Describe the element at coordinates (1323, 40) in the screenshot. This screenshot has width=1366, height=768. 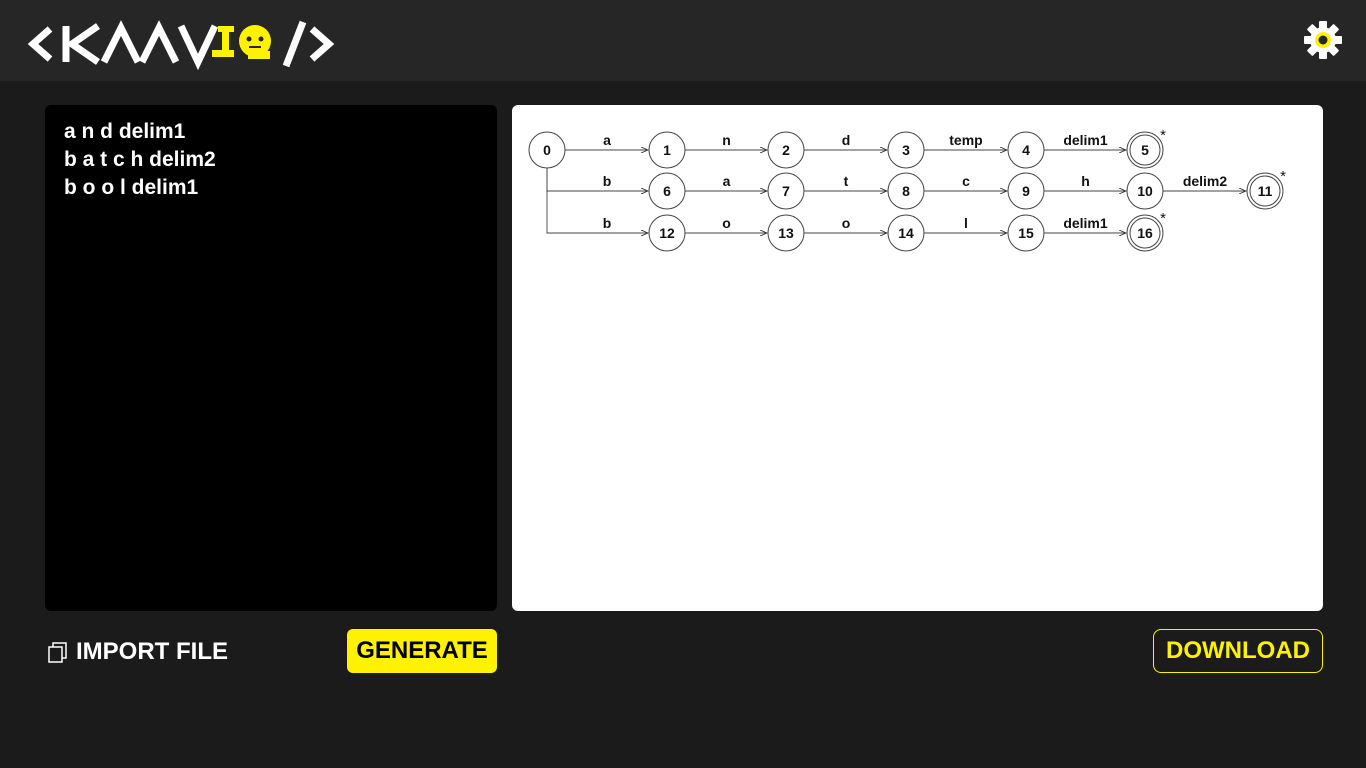
I see `gear-icon` at that location.